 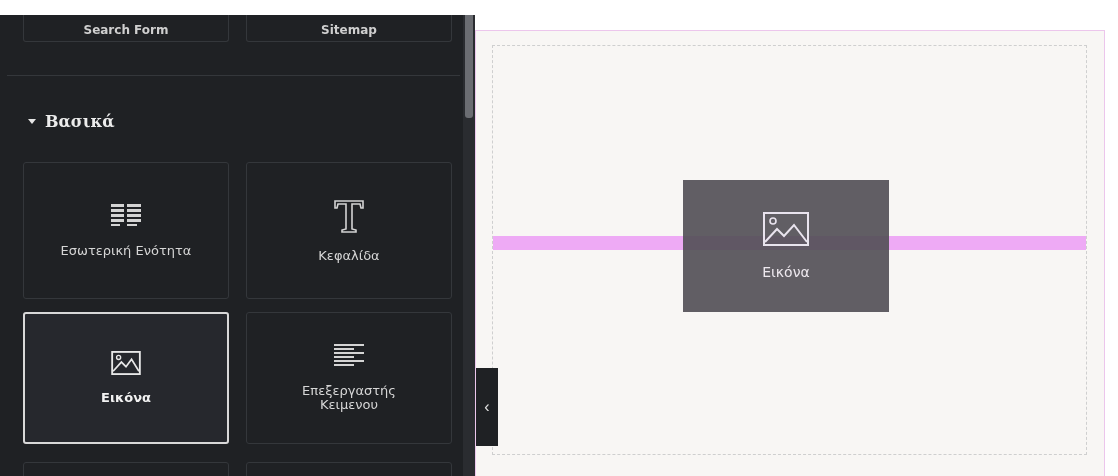 I want to click on caret-icon, so click(x=32, y=121).